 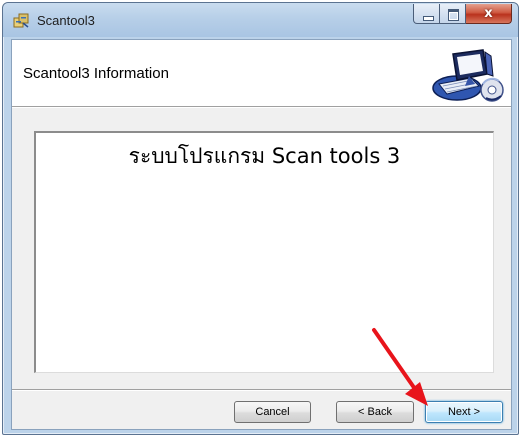 I want to click on footer-divider-highlight, so click(x=261, y=390).